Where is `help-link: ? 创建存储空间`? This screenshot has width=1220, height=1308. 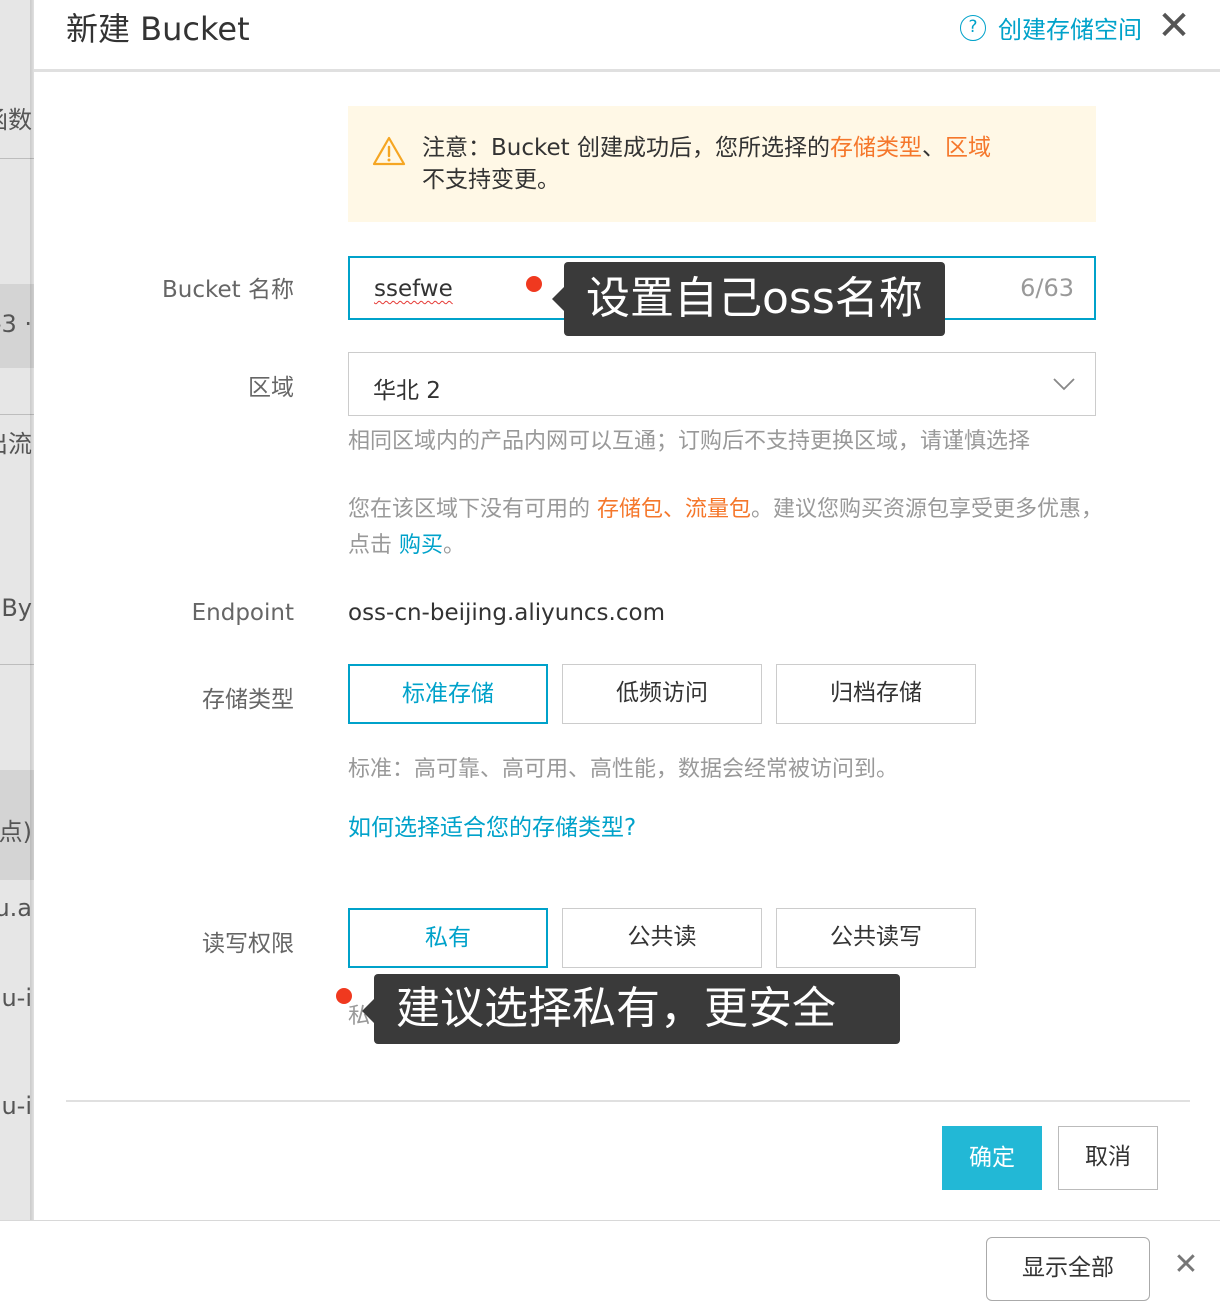 help-link: ? 创建存储空间 is located at coordinates (1051, 27).